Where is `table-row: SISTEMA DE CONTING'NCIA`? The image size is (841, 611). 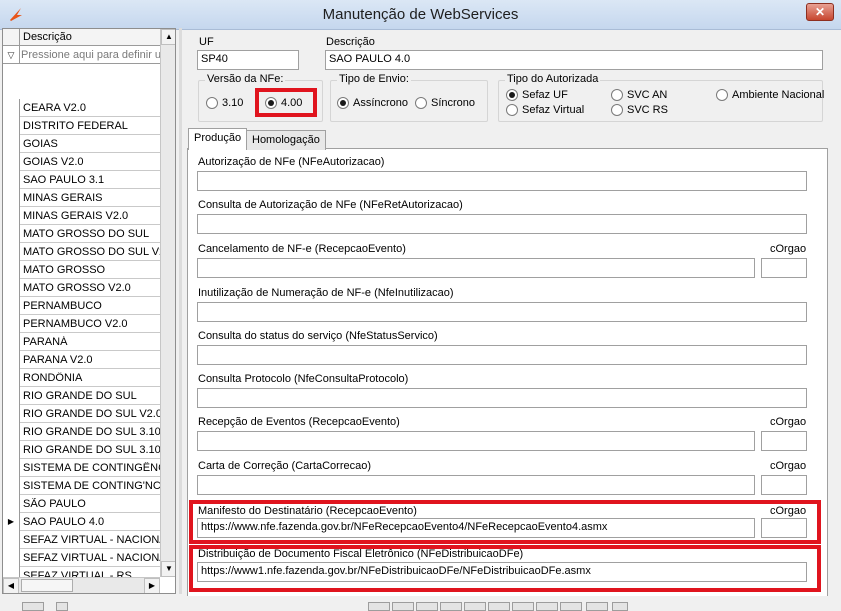
table-row: SISTEMA DE CONTING'NCIA is located at coordinates (81, 486).